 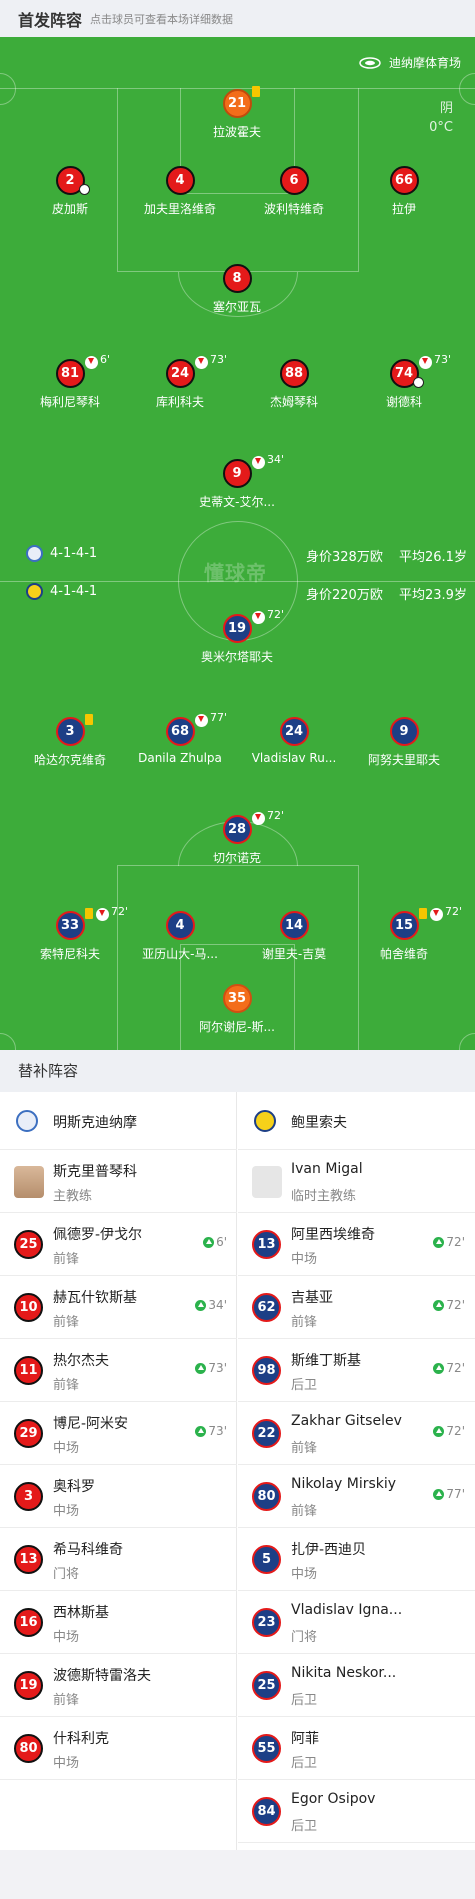 I want to click on home-sub-row: 25 佩德罗-伊戈尔 前锋 6', so click(x=118, y=1244).